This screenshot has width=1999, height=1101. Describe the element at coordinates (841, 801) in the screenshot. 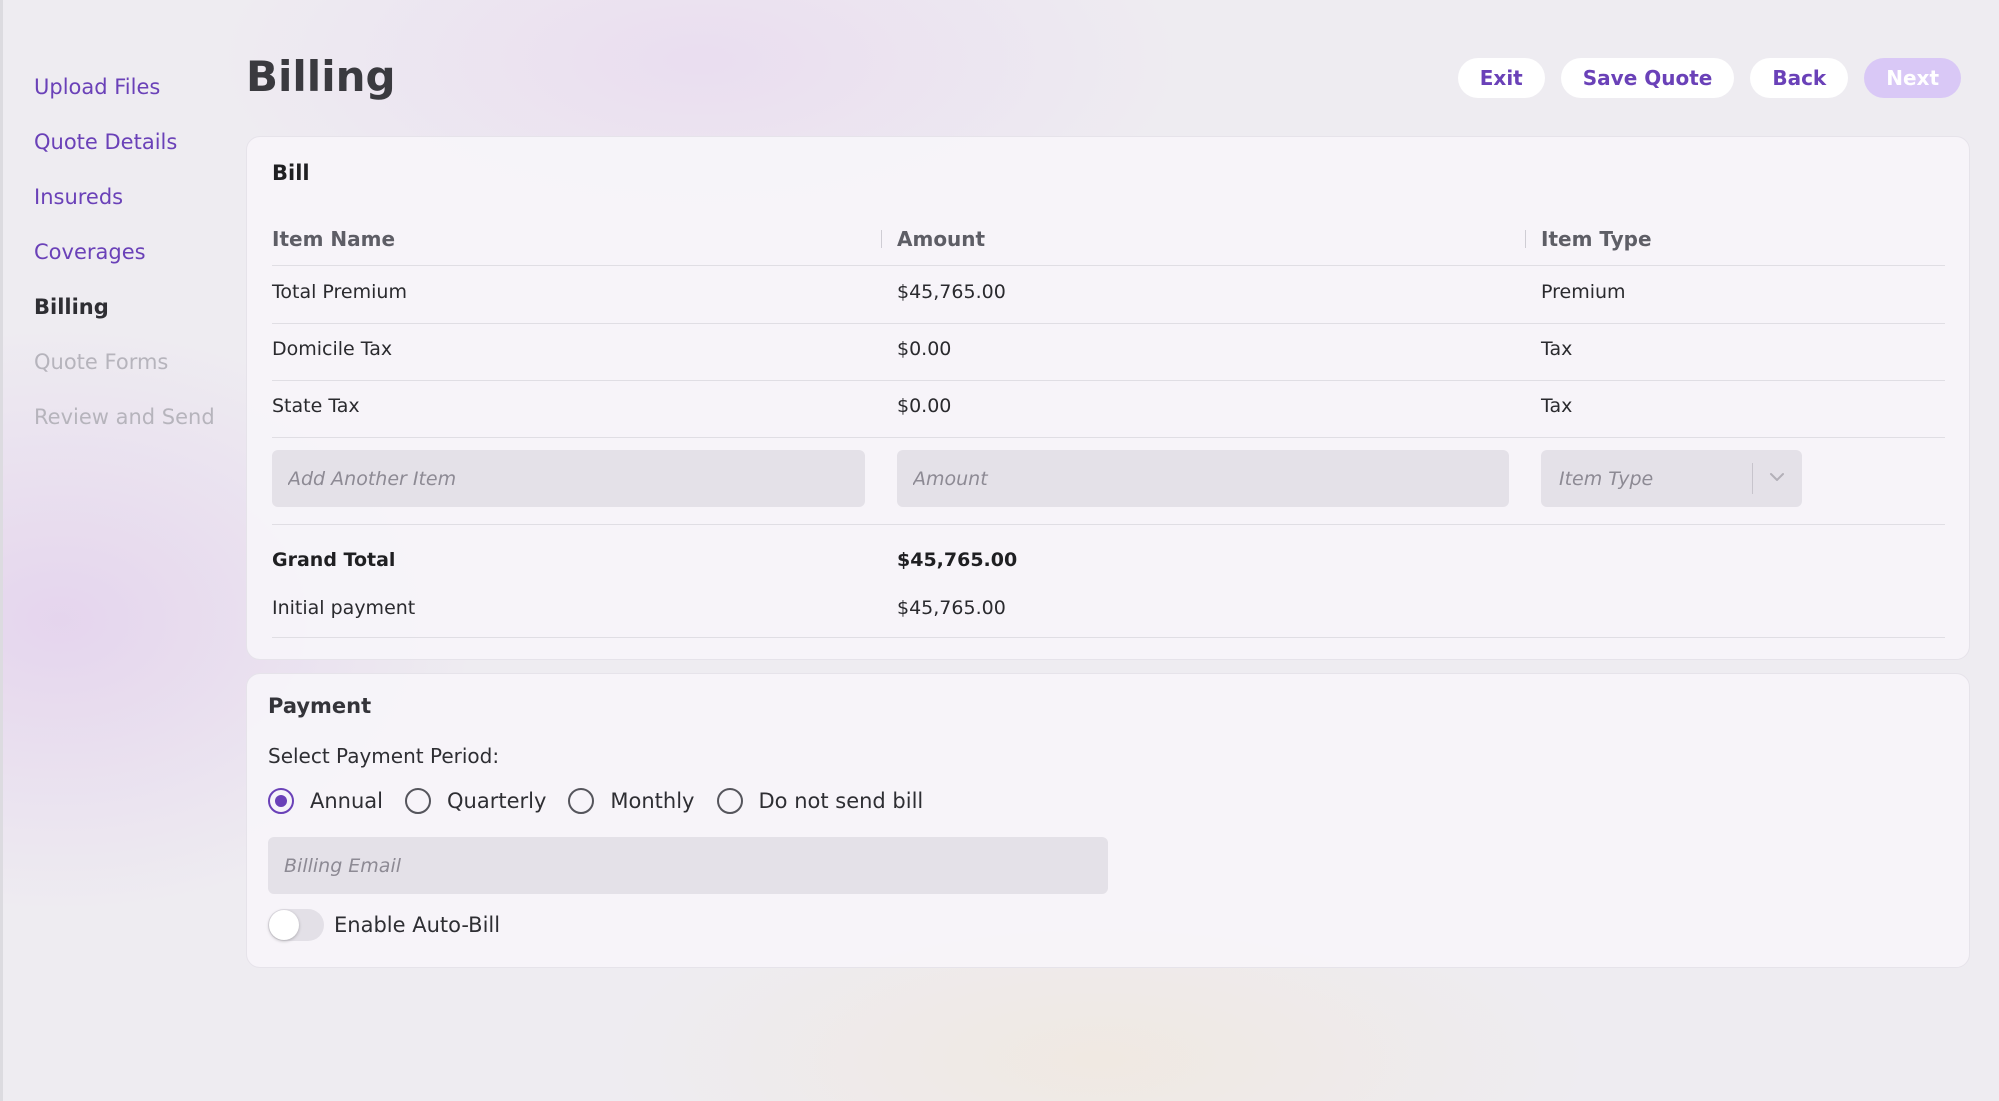

I see `radio-do-not-send-bill-label: Do not send bill` at that location.